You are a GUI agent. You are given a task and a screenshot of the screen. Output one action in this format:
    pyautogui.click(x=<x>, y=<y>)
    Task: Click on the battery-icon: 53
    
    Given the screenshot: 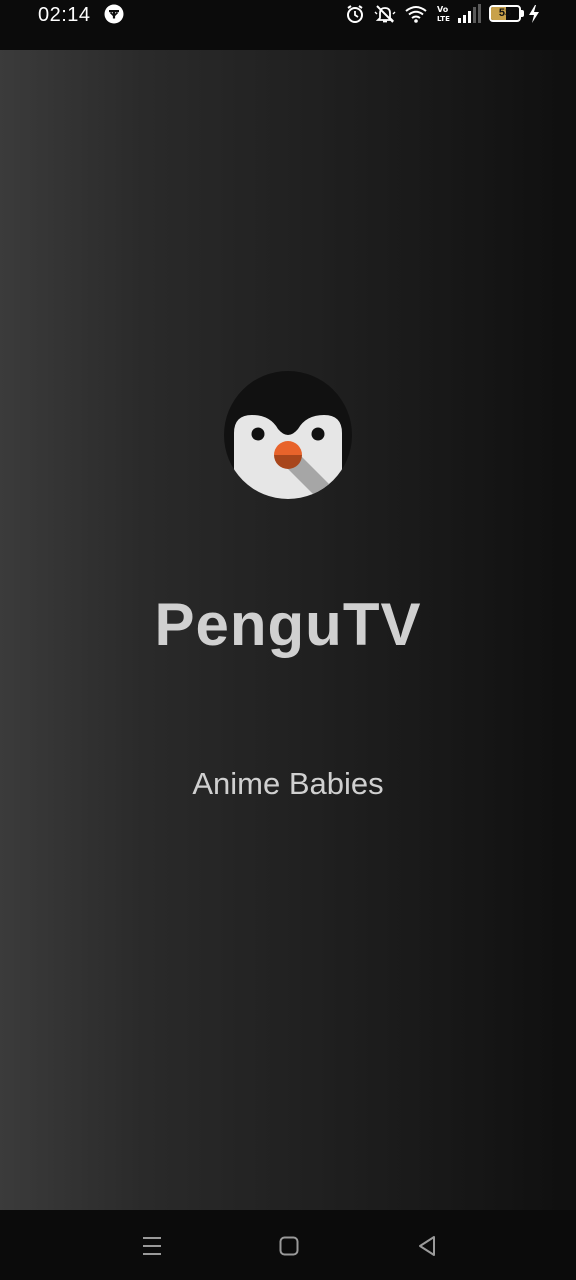 What is the action you would take?
    pyautogui.click(x=505, y=13)
    